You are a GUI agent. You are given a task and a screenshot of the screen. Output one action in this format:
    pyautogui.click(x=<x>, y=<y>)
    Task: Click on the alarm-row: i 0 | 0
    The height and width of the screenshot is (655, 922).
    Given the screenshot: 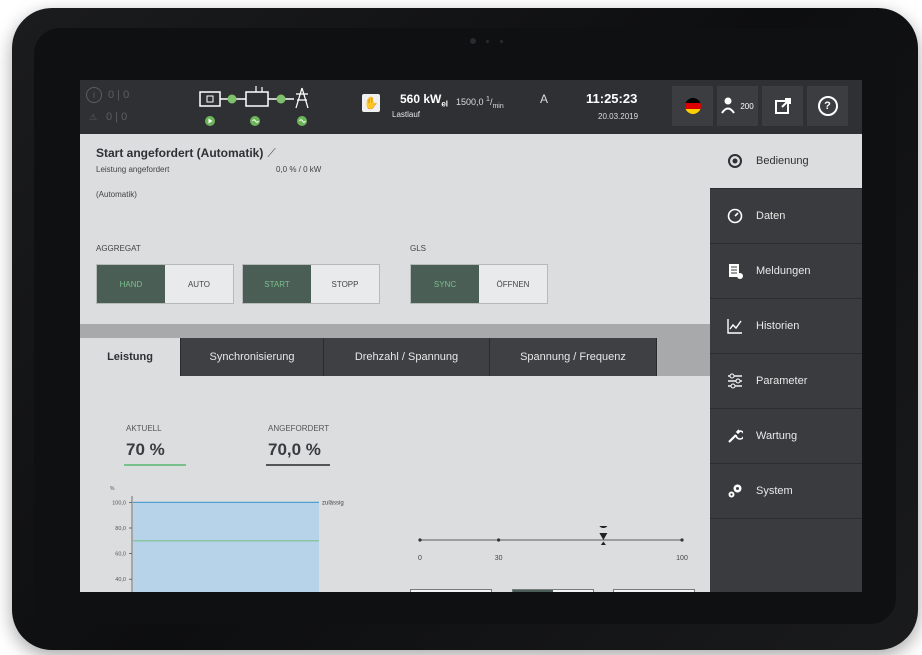 What is the action you would take?
    pyautogui.click(x=132, y=95)
    